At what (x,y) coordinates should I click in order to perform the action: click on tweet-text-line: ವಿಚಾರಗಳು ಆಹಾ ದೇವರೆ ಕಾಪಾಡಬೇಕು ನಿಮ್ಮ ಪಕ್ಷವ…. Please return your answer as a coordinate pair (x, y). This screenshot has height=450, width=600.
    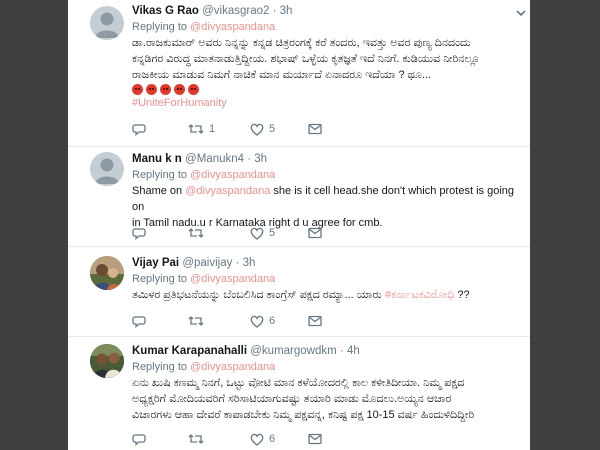
    Looking at the image, I should click on (303, 415).